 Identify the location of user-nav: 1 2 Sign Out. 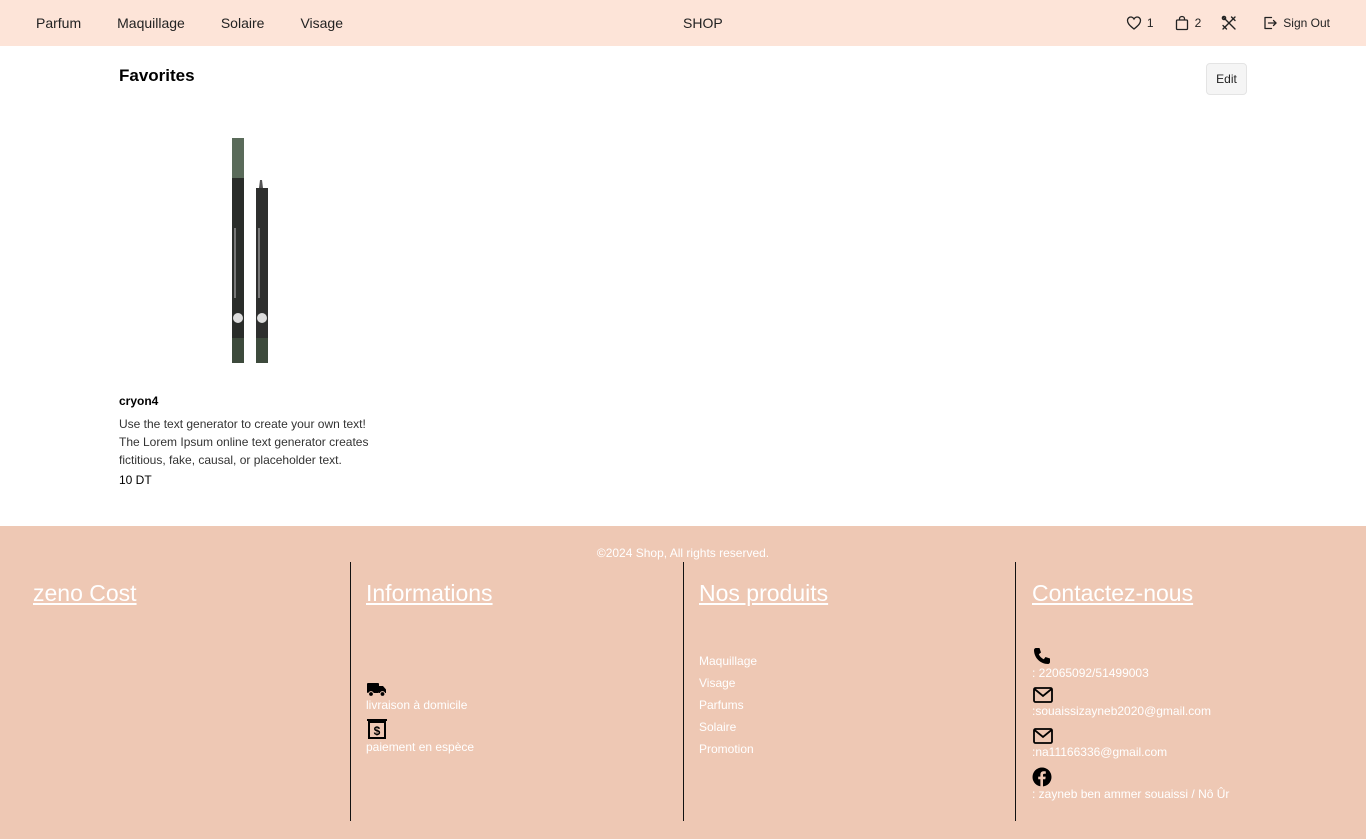
(1218, 23).